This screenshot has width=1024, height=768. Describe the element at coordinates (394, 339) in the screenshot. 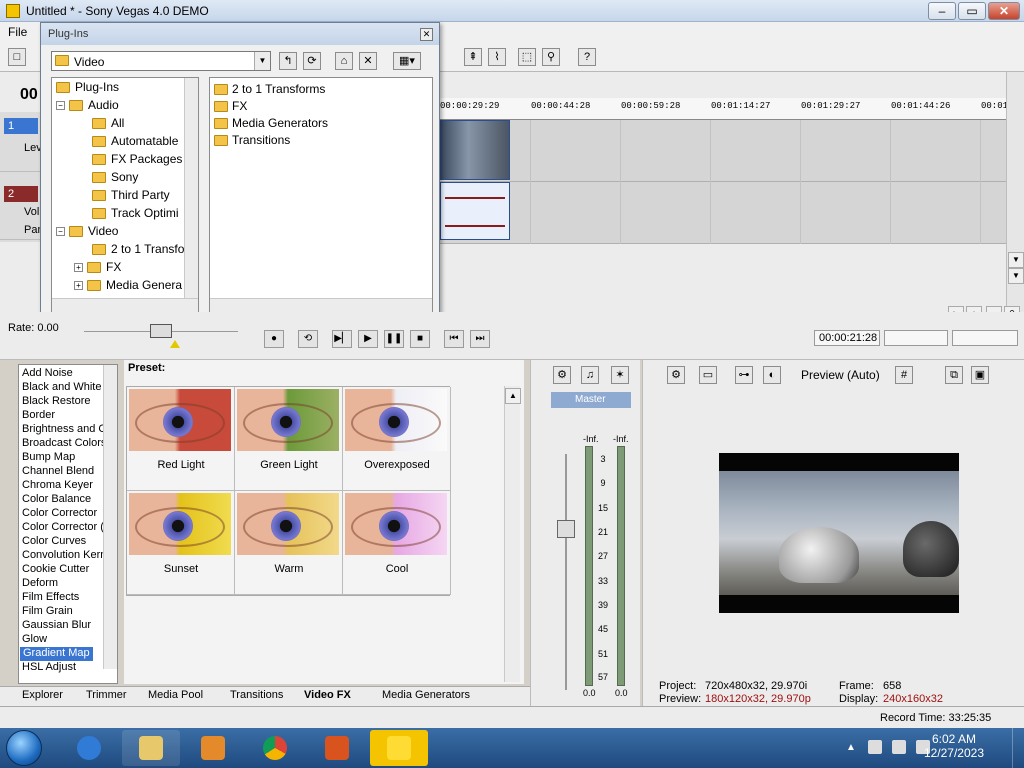

I see `pause-icon: ❚❚` at that location.